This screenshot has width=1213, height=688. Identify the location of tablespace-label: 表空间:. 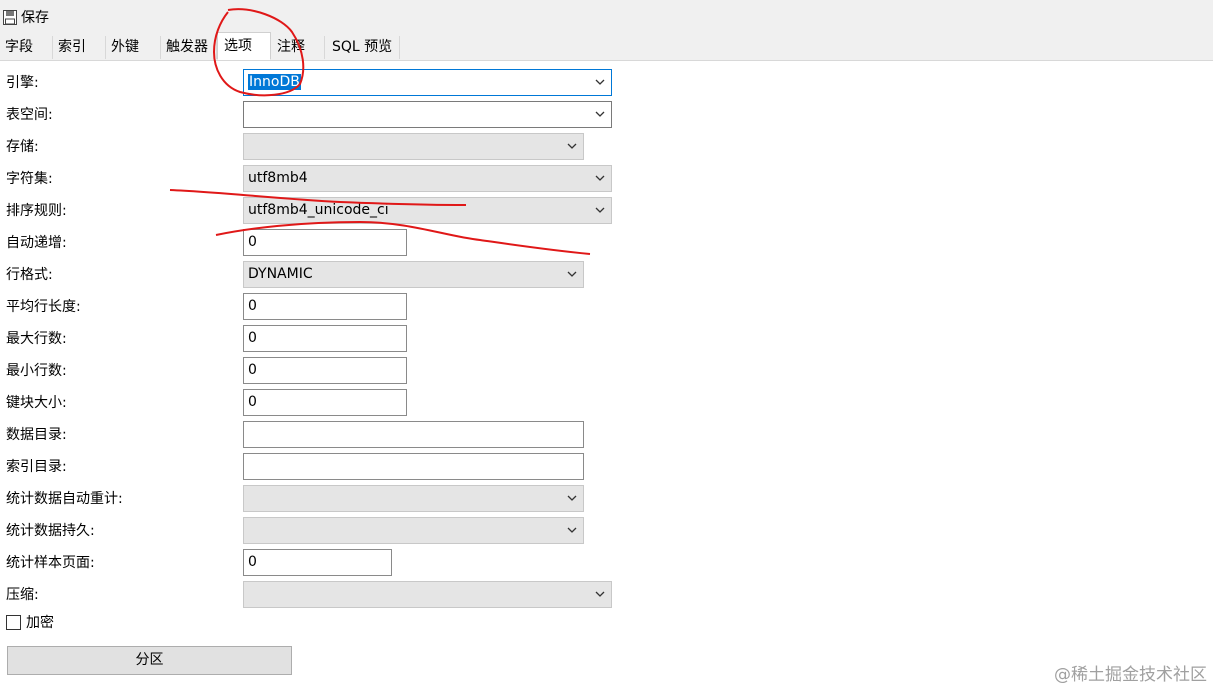
(29, 115).